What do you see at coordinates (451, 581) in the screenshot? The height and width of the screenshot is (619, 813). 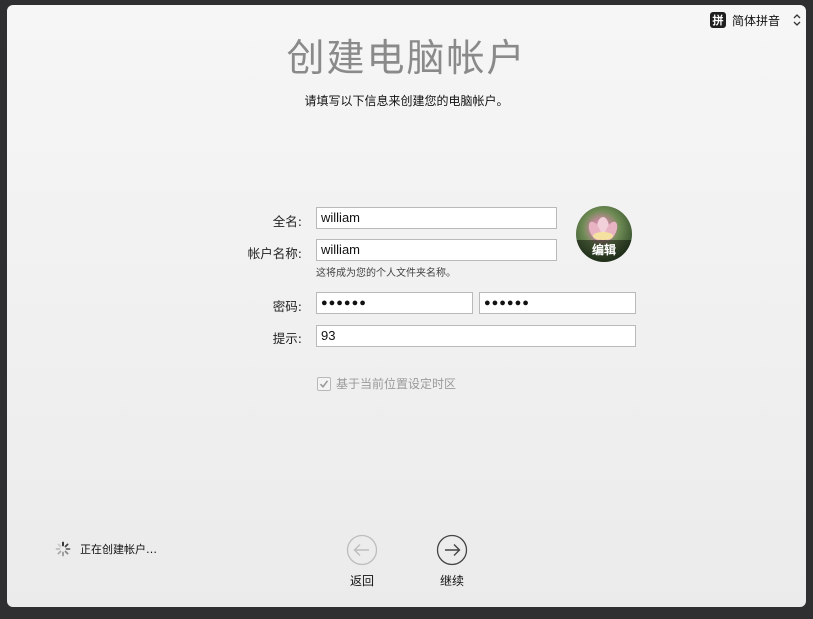 I see `continue-label: 继续` at bounding box center [451, 581].